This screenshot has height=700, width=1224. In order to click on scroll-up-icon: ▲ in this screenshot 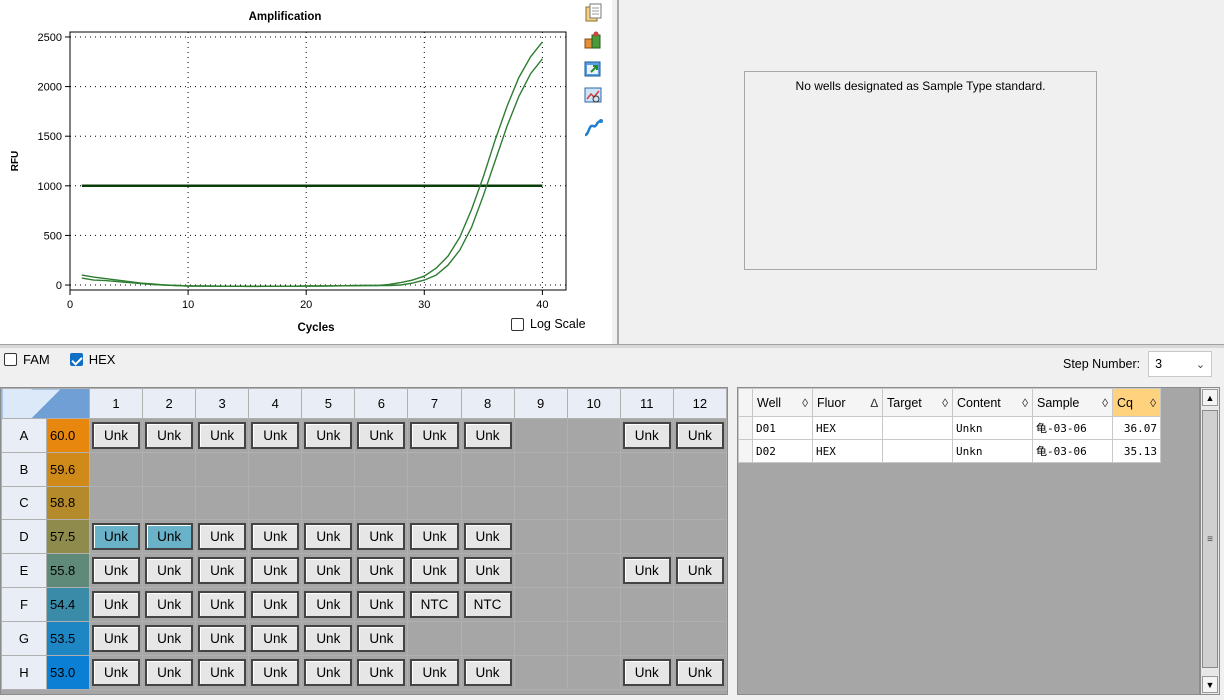, I will do `click(1210, 397)`.